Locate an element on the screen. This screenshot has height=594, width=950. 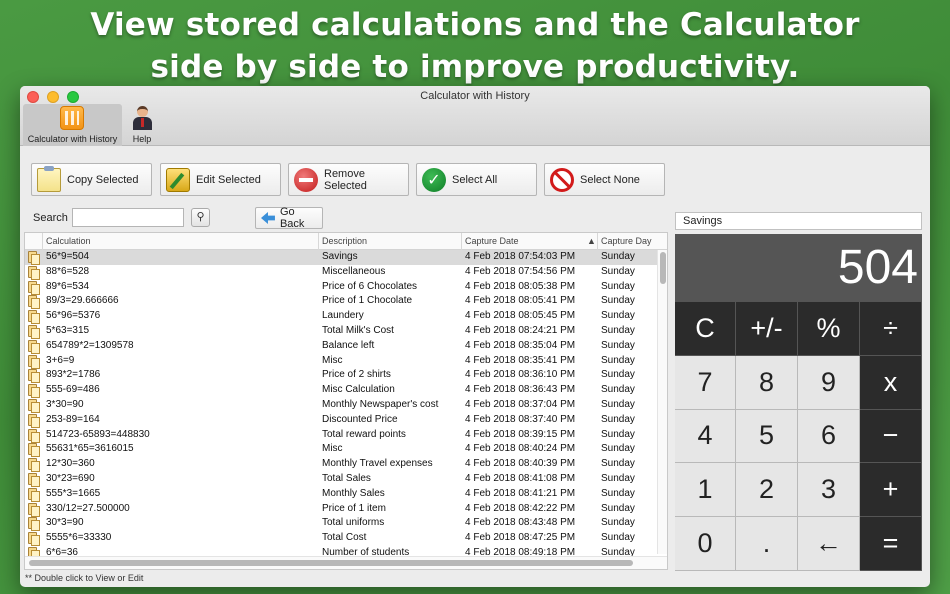
cell-calculation: 253-89=164 is located at coordinates (73, 419).